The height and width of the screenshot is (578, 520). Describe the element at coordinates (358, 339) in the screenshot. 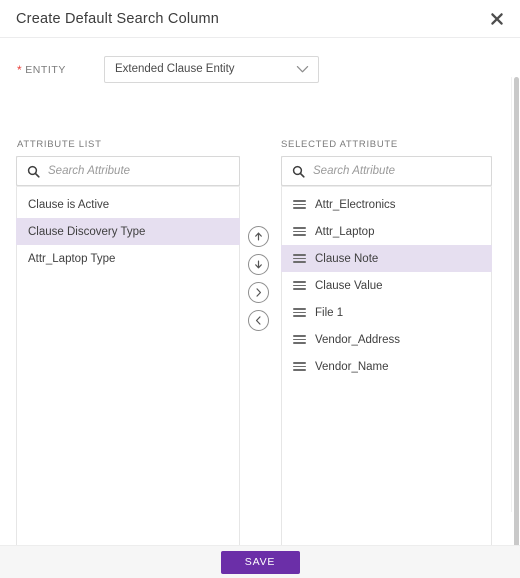

I see `list-item-label: Vendor_Address` at that location.